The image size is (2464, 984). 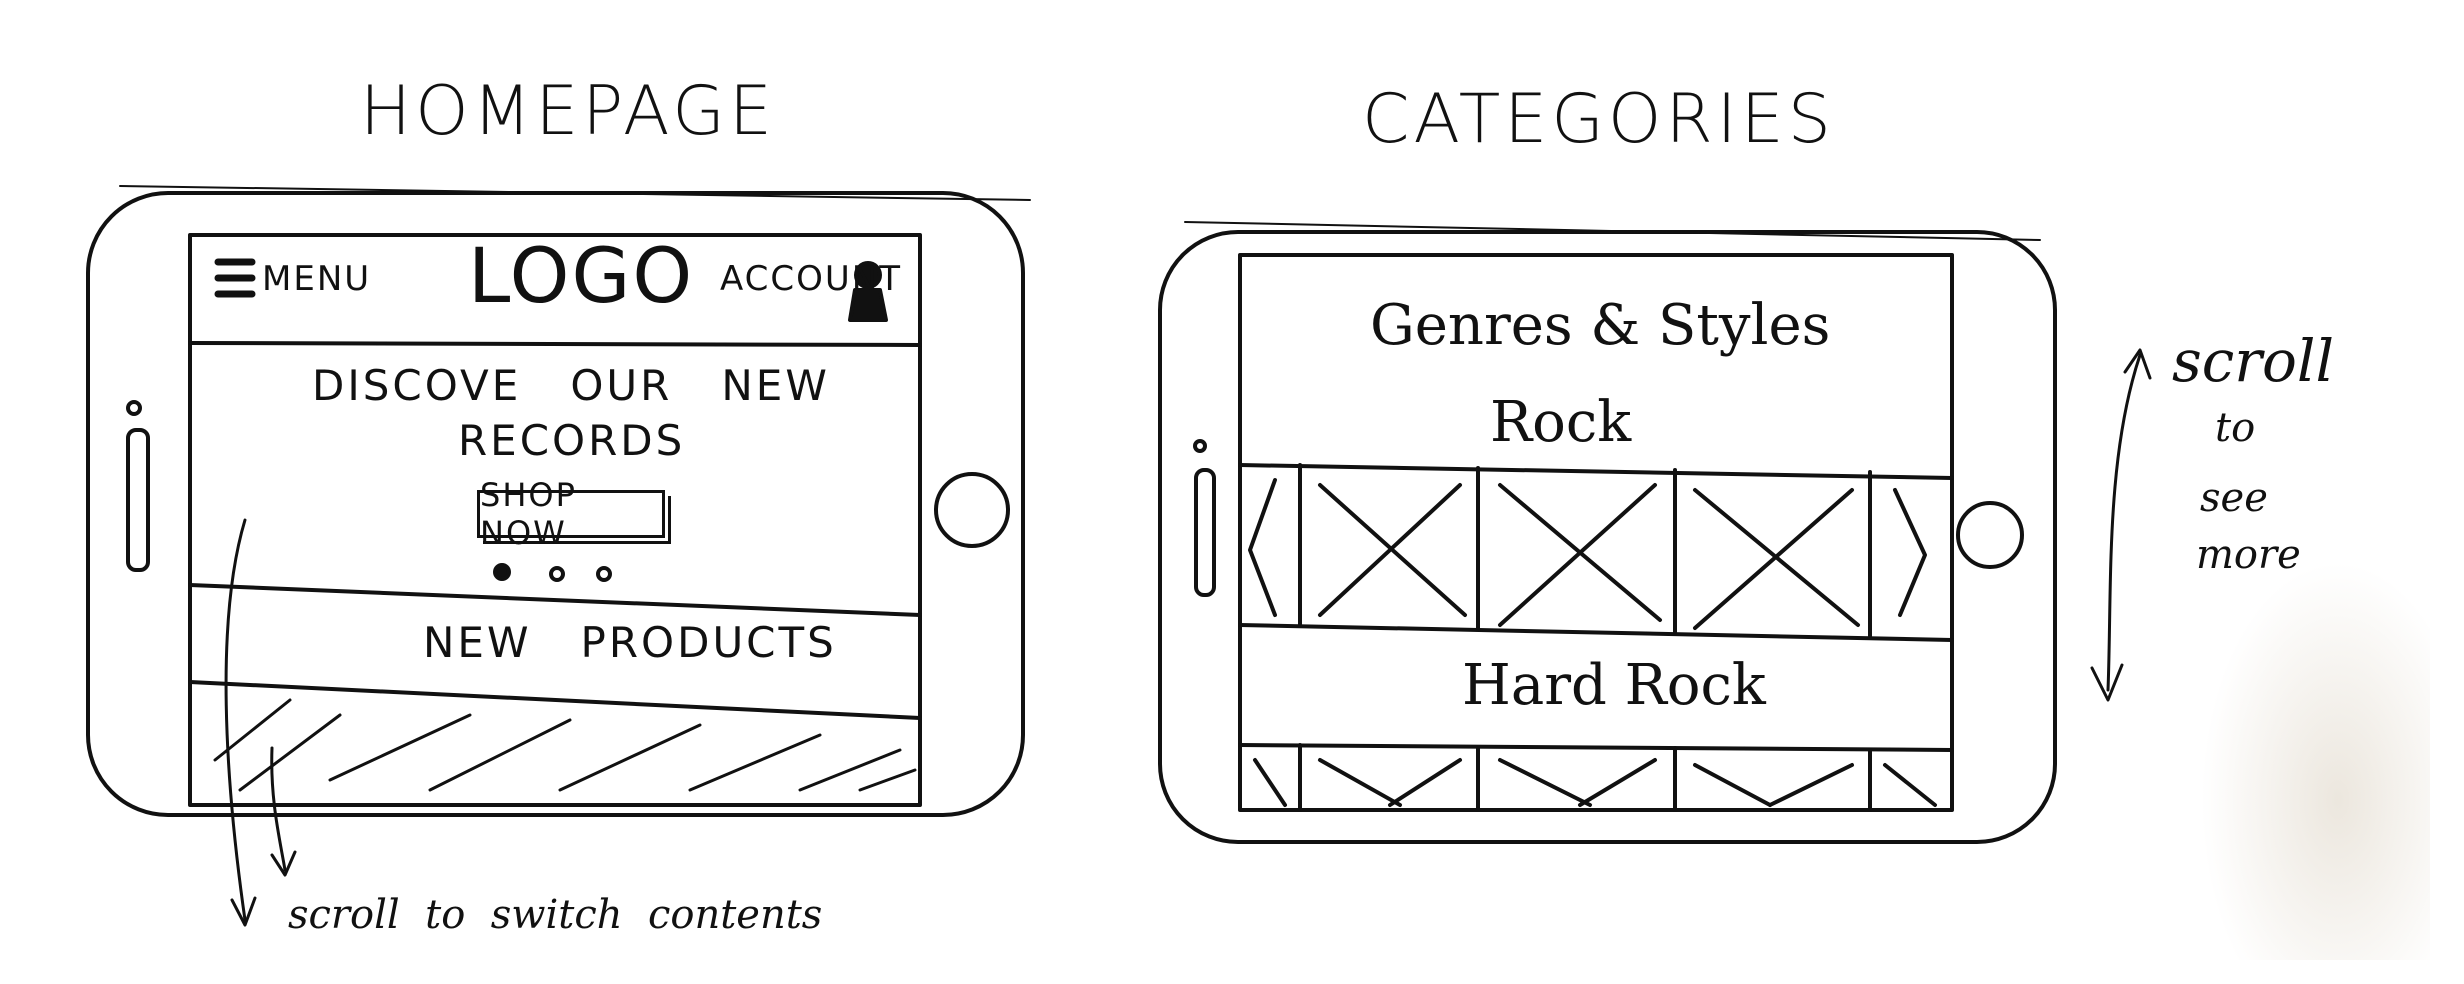 What do you see at coordinates (235, 278) in the screenshot?
I see `menu-icon` at bounding box center [235, 278].